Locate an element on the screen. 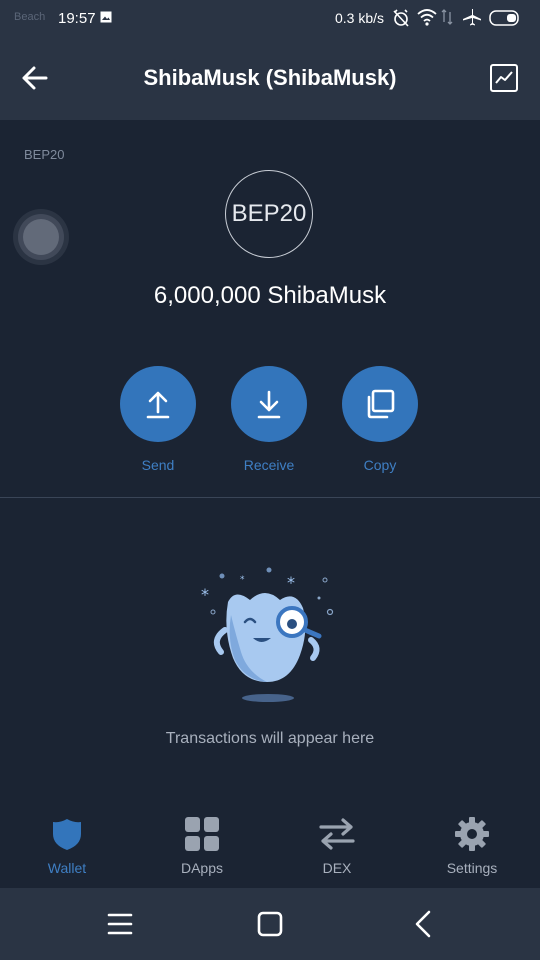 This screenshot has height=960, width=540. copy-circle is located at coordinates (380, 404).